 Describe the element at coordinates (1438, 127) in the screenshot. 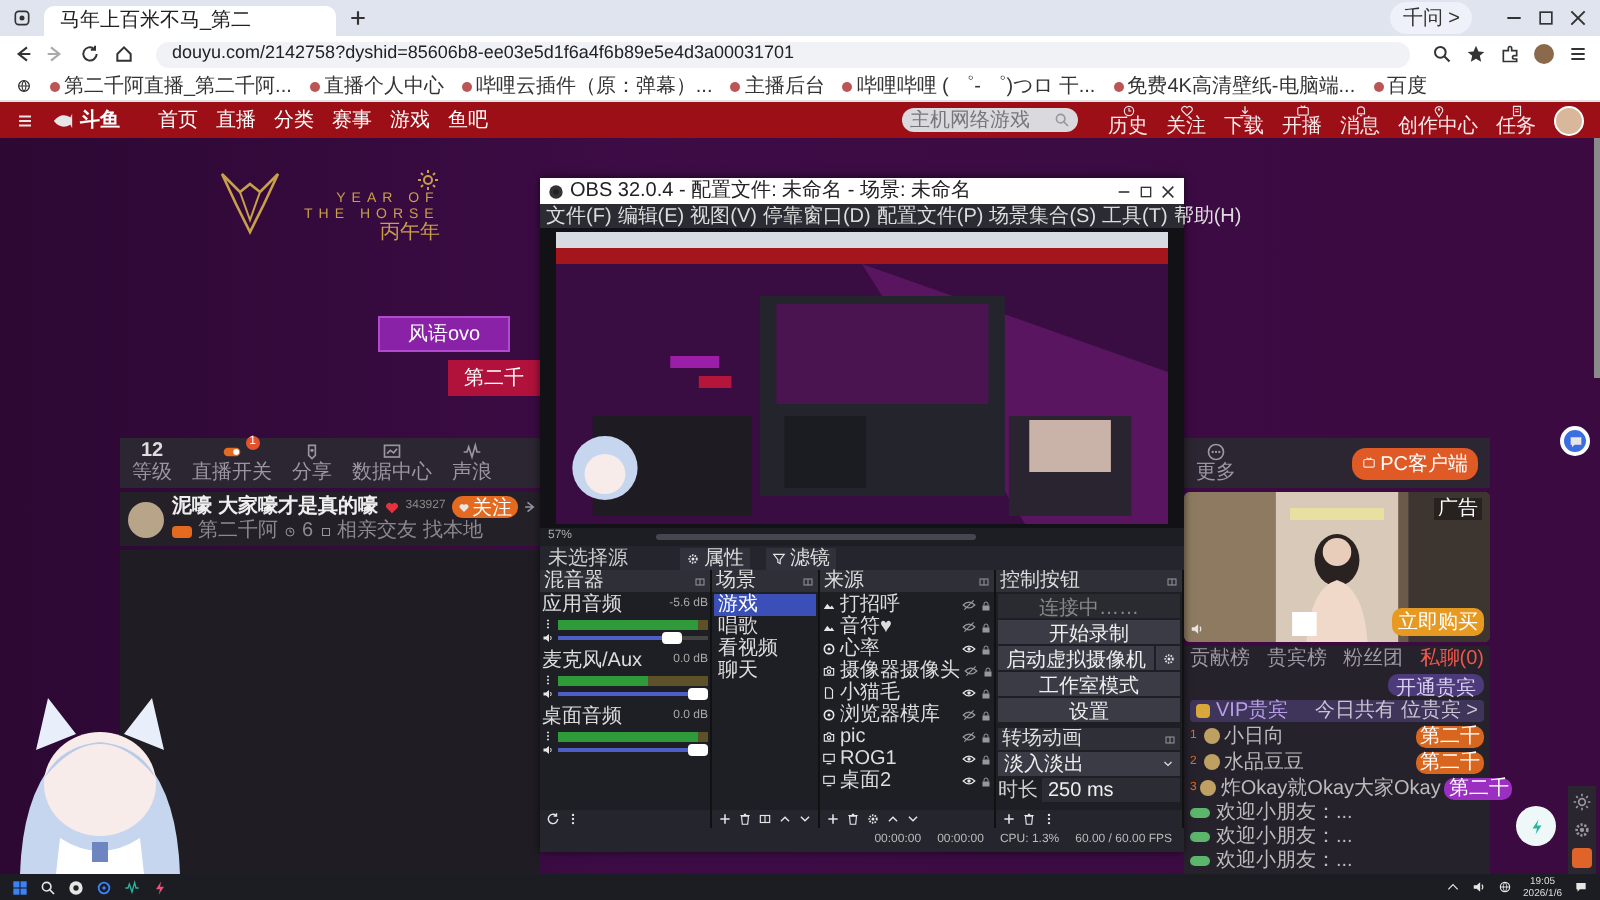

I see `nav-action-label: 创作中心` at that location.